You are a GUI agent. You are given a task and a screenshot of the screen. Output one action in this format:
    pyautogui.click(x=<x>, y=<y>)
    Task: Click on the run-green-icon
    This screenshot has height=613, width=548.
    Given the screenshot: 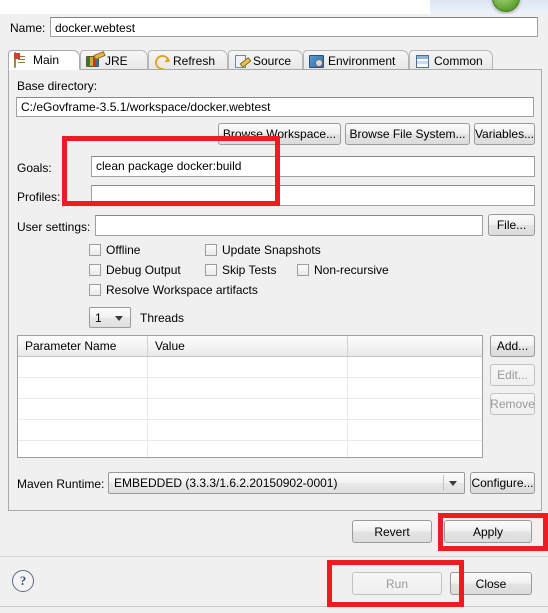 What is the action you would take?
    pyautogui.click(x=506, y=6)
    